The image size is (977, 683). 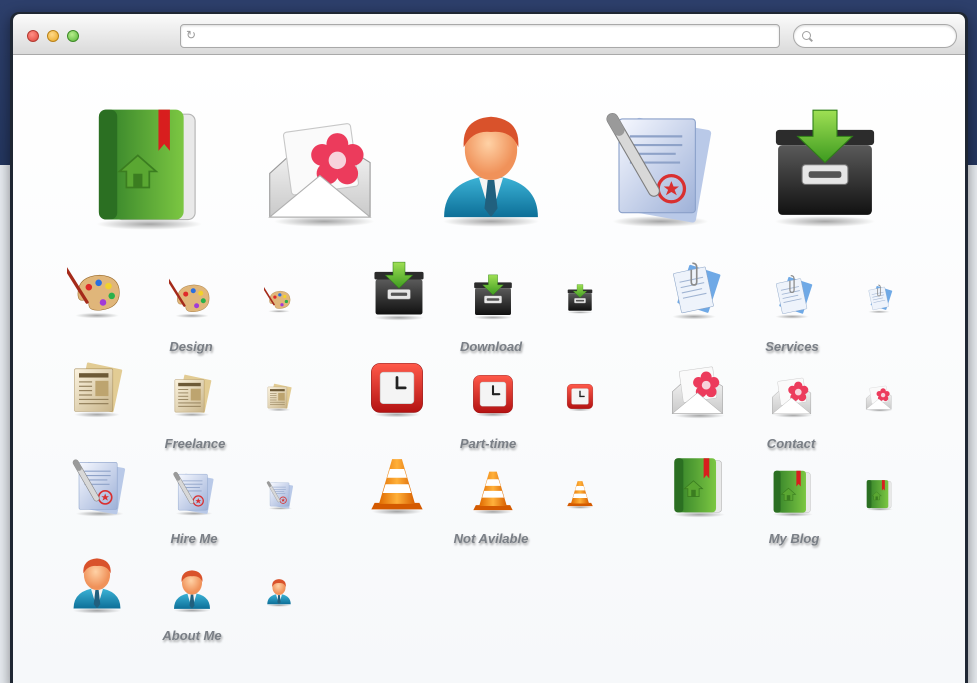 I want to click on search-bar, so click(x=875, y=36).